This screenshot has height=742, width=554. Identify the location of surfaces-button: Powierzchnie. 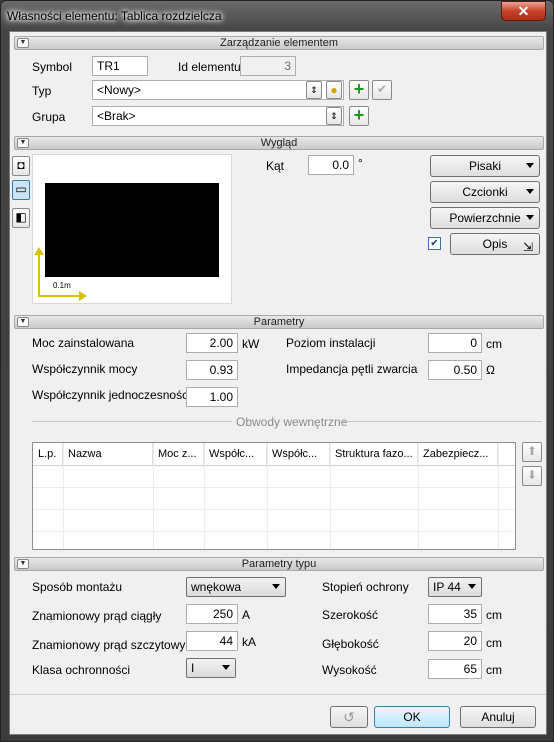
(485, 218).